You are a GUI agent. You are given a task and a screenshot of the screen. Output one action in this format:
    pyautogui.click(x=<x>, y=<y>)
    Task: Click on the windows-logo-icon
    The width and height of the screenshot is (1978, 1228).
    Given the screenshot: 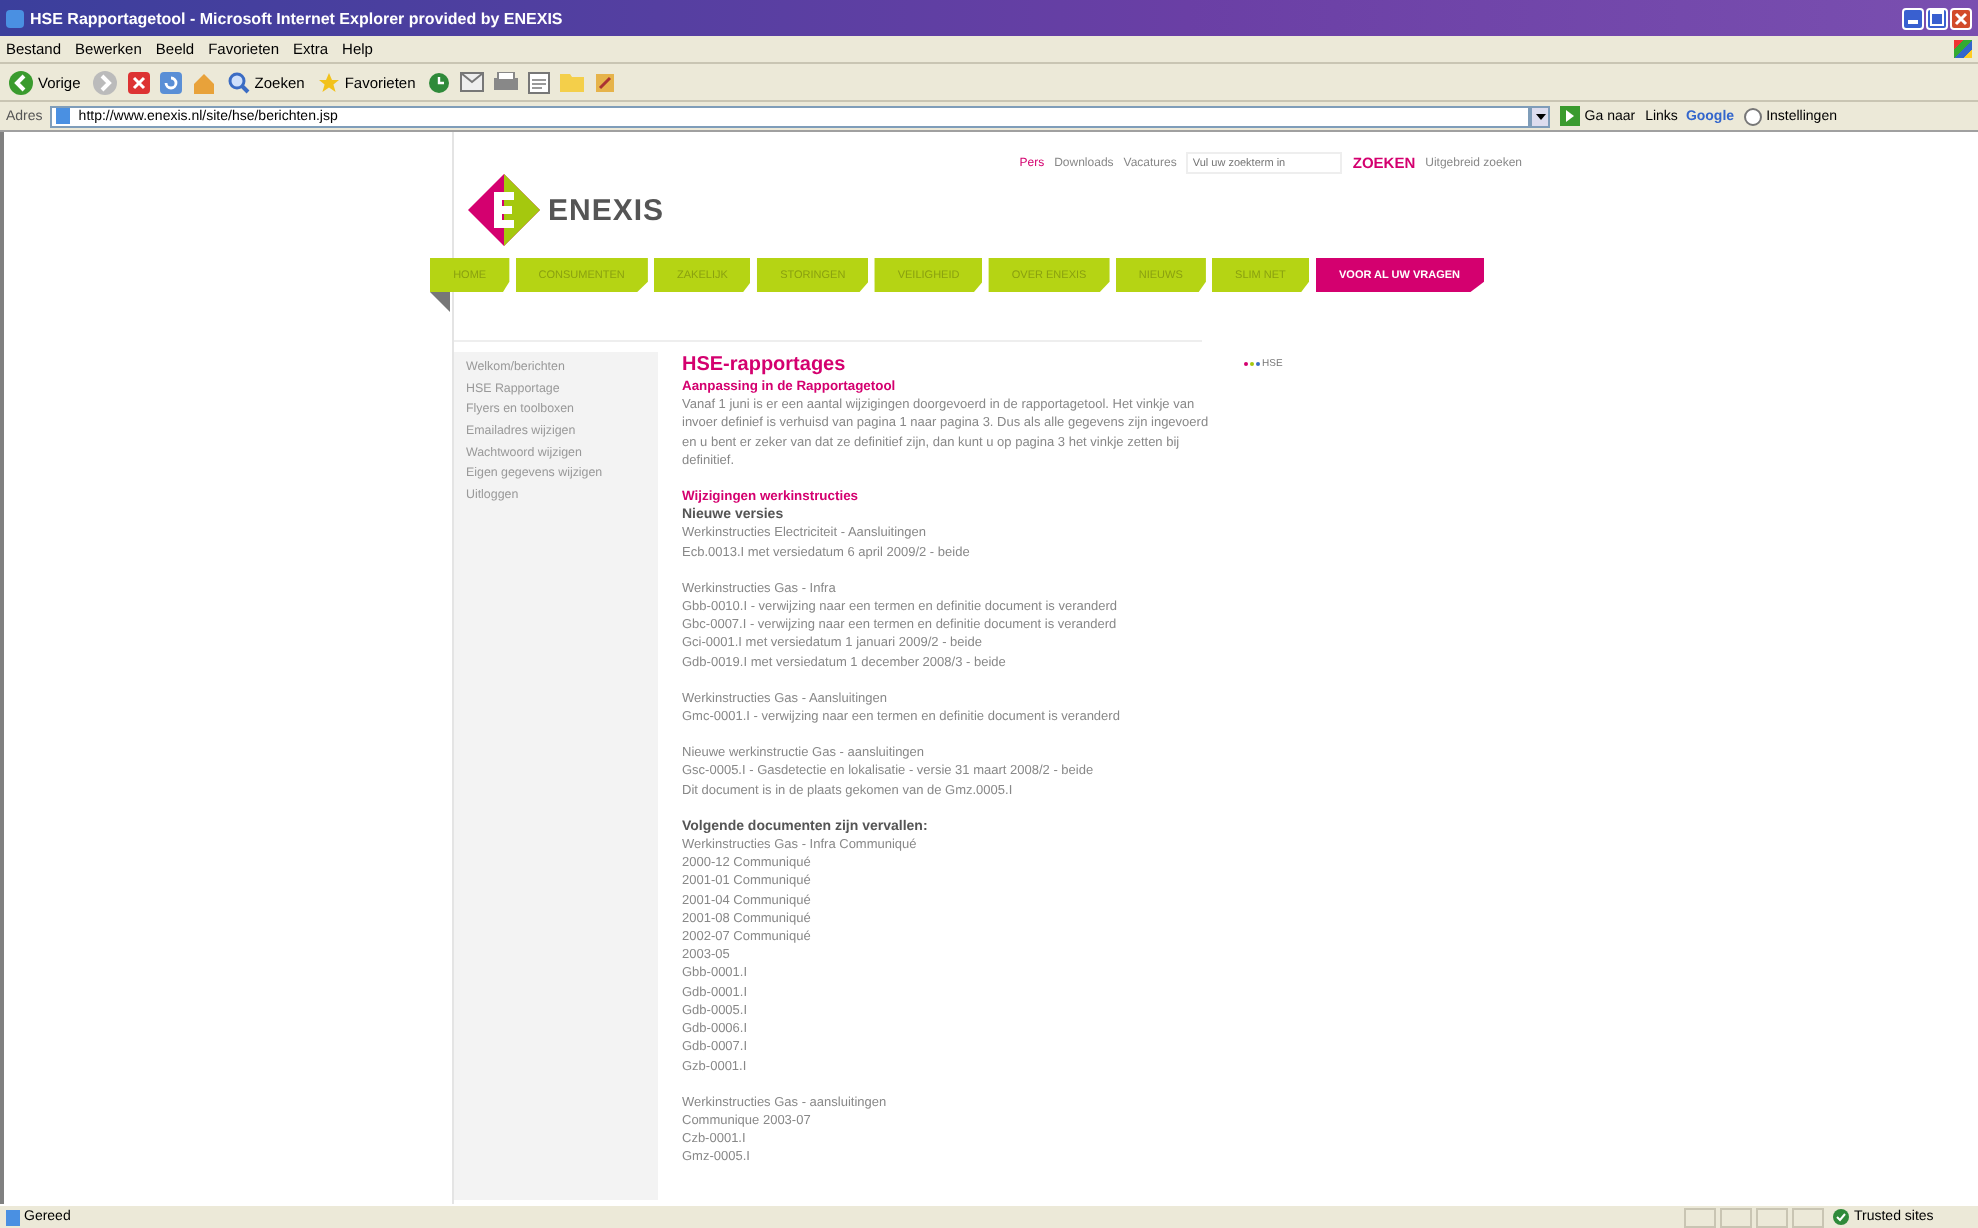 What is the action you would take?
    pyautogui.click(x=1963, y=49)
    